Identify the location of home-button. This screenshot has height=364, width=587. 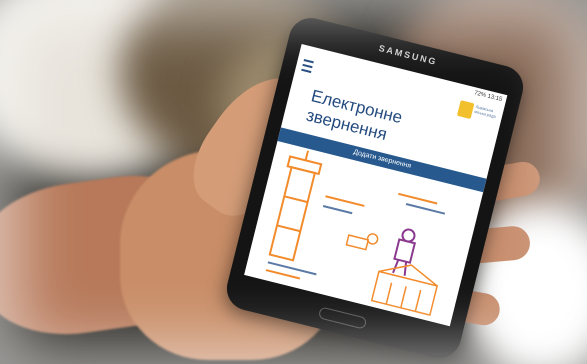
(342, 318).